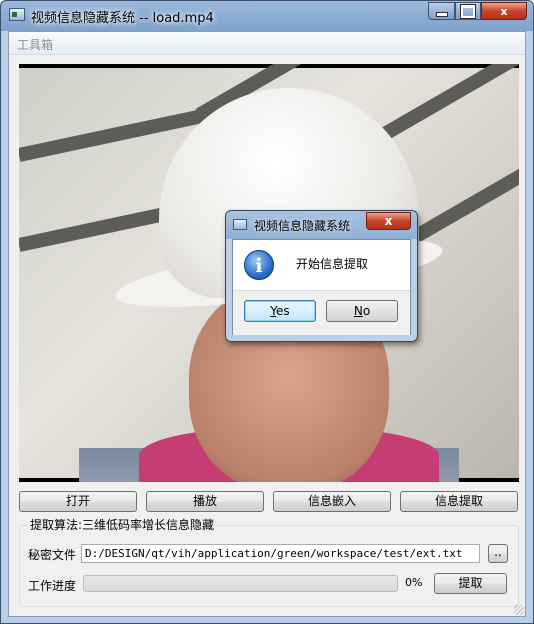 The width and height of the screenshot is (534, 624). Describe the element at coordinates (366, 311) in the screenshot. I see `no-label: o` at that location.